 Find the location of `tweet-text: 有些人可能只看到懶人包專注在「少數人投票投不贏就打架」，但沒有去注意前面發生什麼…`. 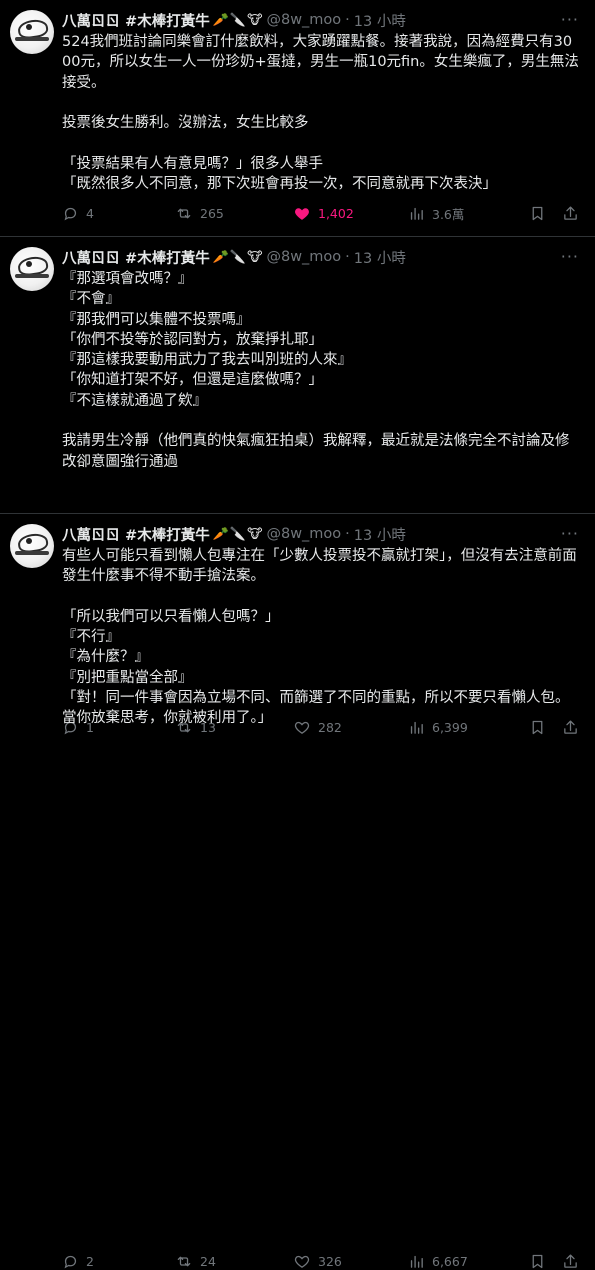

tweet-text: 有些人可能只看到懶人包專注在「少數人投票投不贏就打架」，但沒有去注意前面發生什麼… is located at coordinates (319, 637).